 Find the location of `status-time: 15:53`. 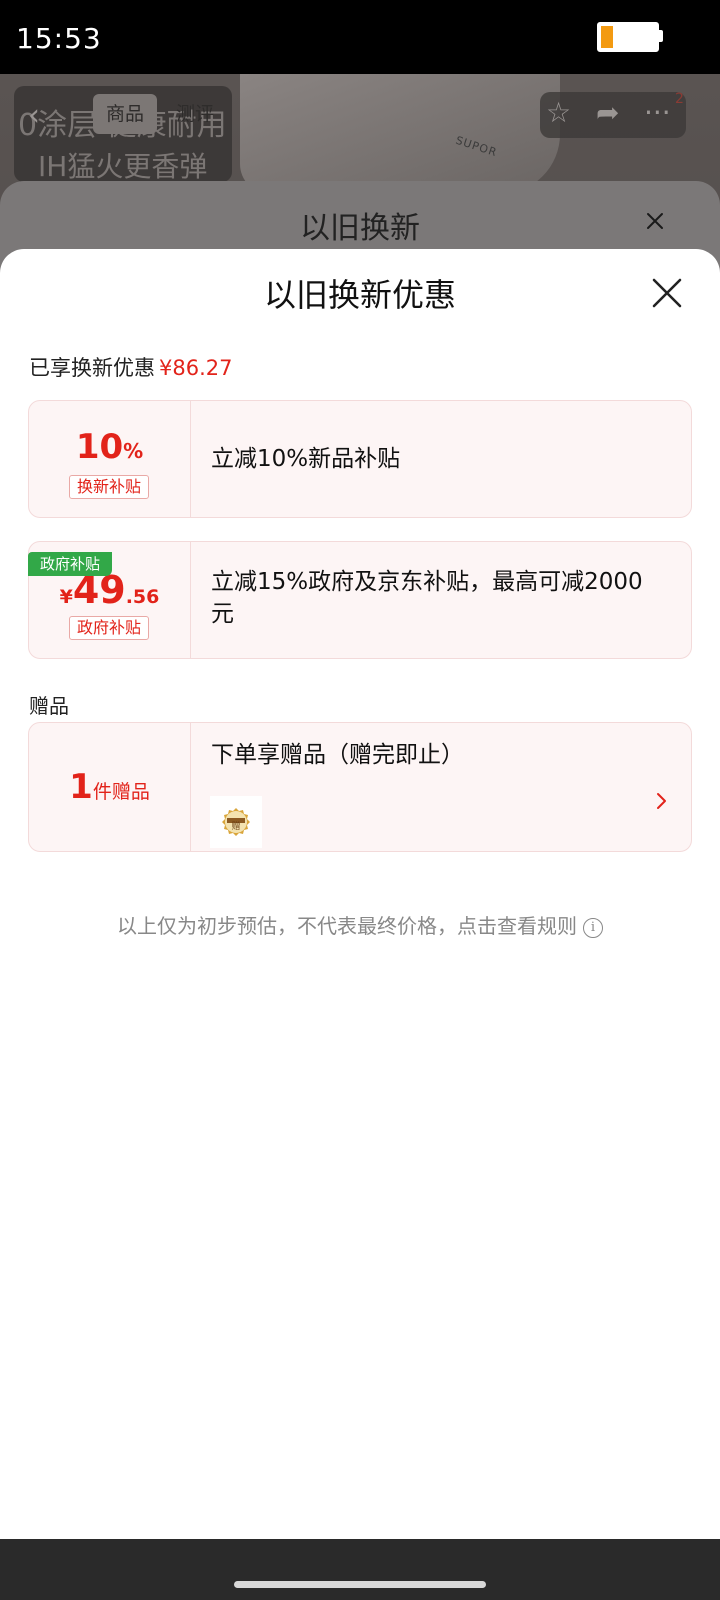

status-time: 15:53 is located at coordinates (59, 38).